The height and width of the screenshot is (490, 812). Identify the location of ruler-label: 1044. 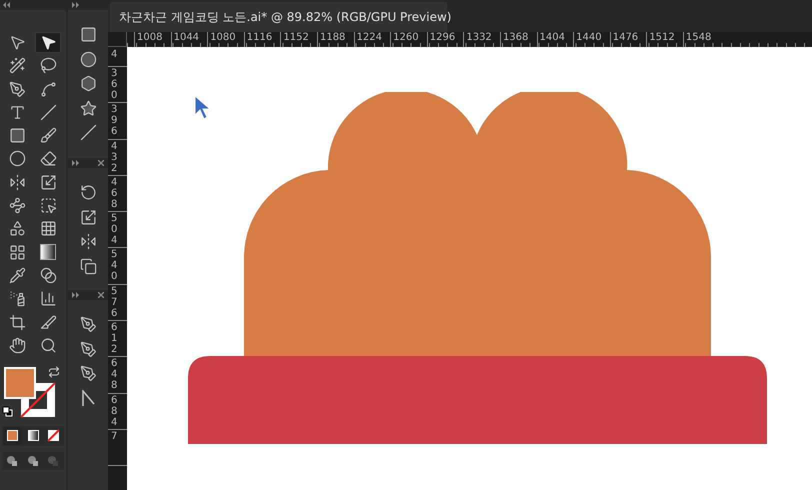
(187, 38).